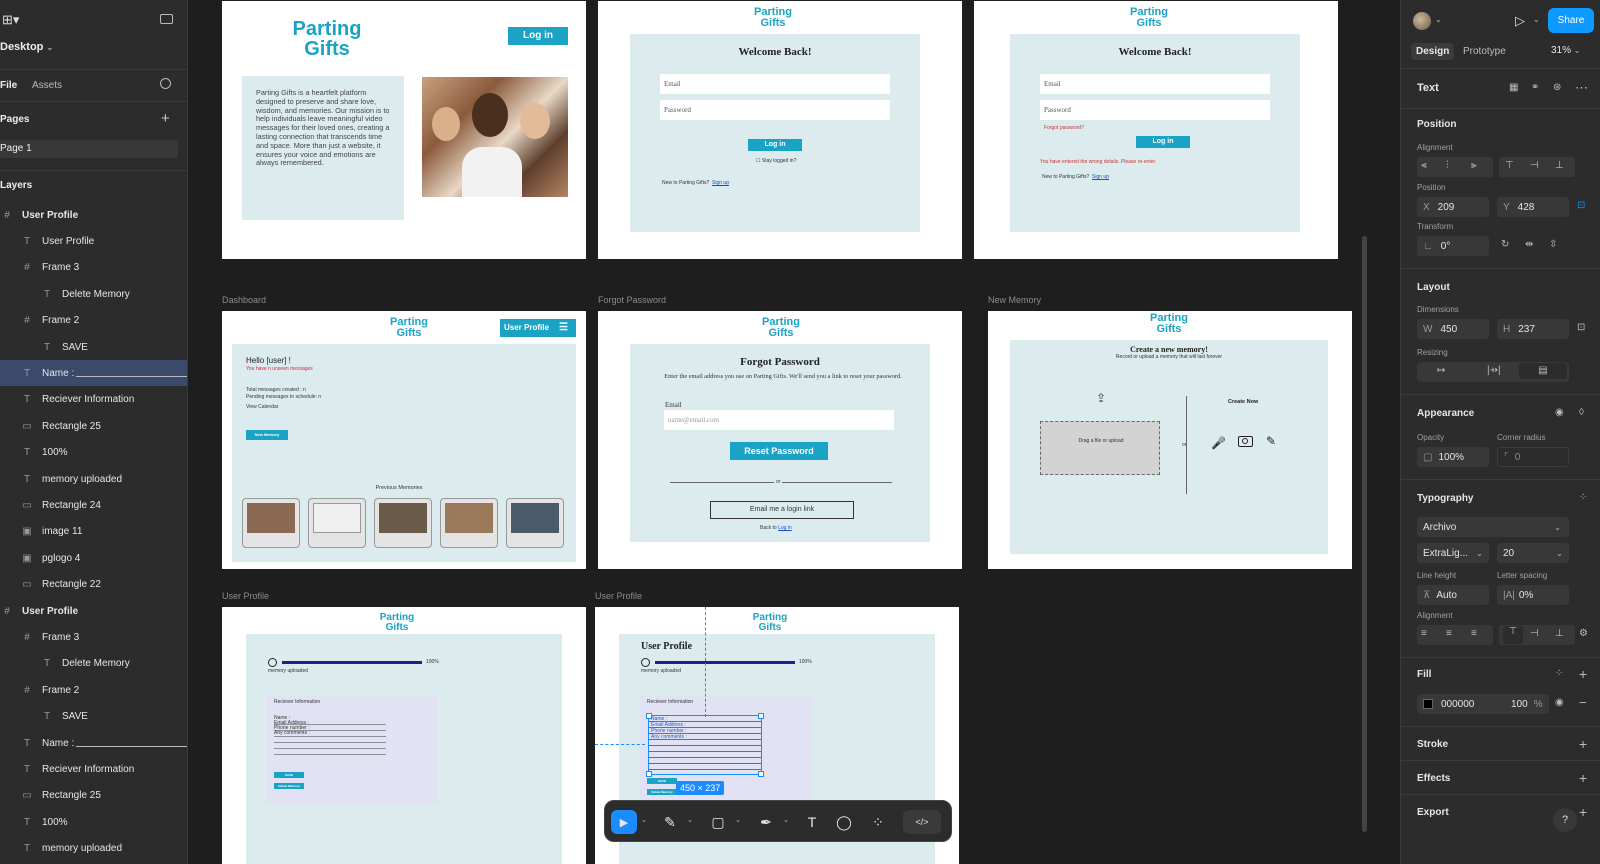  I want to click on user-profile-button: User Profile ☰, so click(538, 328).